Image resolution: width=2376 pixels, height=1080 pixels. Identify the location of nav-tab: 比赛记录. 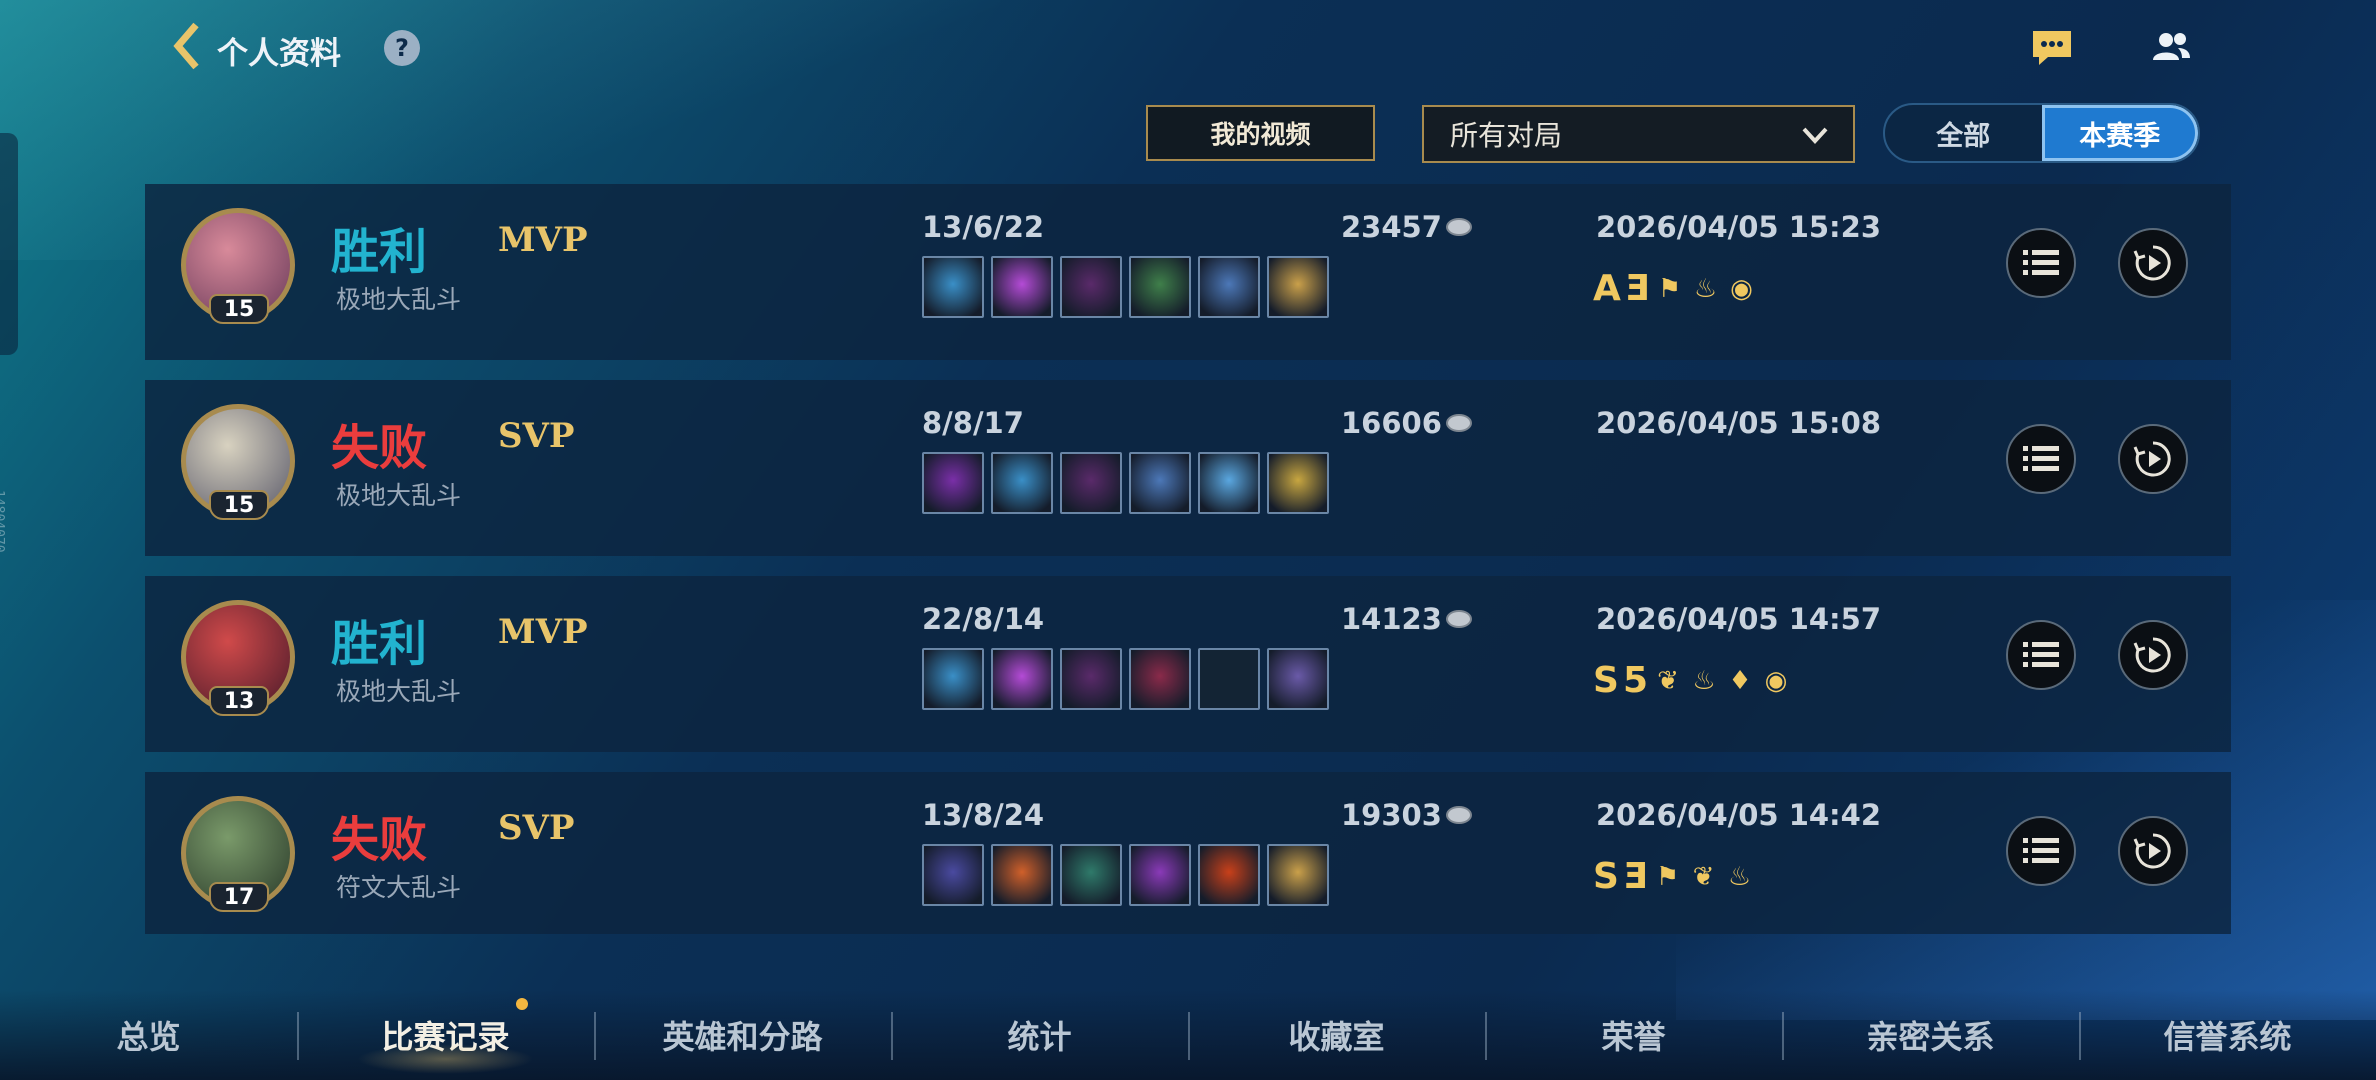
(445, 1035).